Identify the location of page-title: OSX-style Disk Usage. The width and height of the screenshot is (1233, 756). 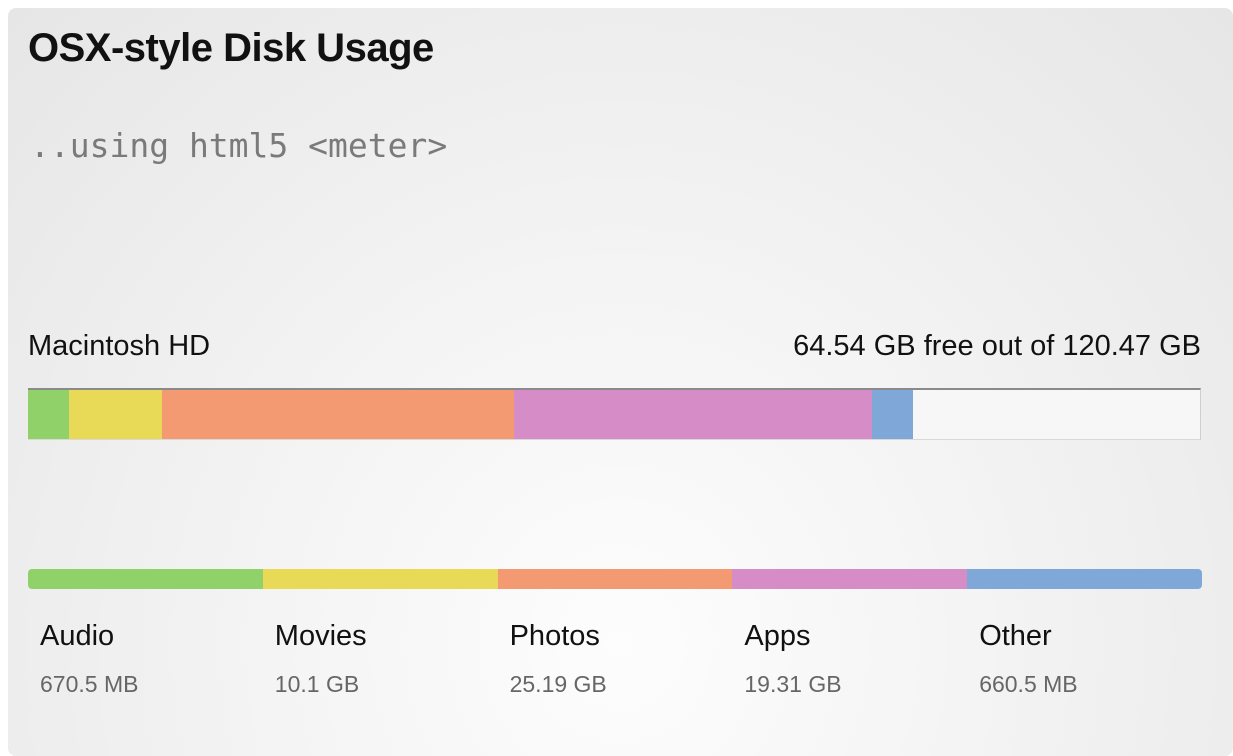
(231, 48).